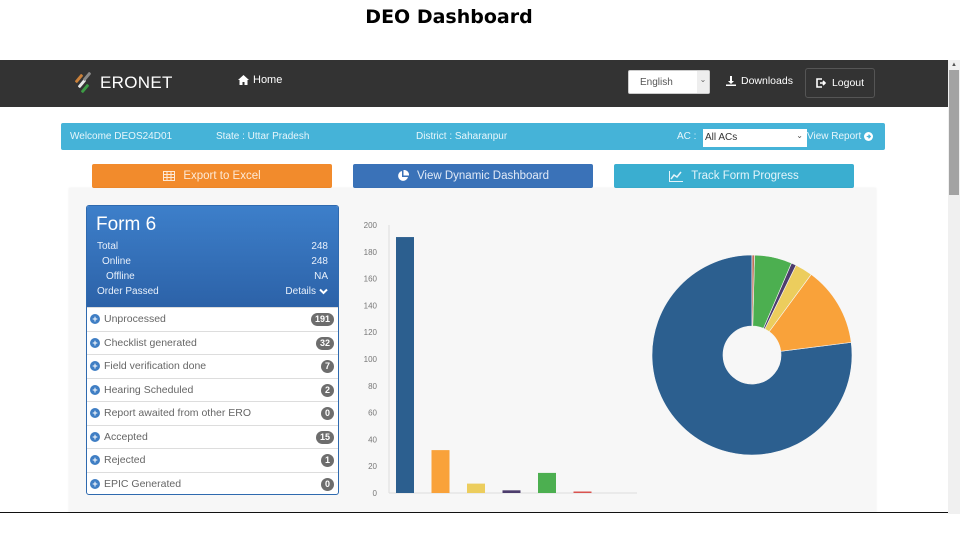  What do you see at coordinates (212, 318) in the screenshot?
I see `status-item: + Unprocessed 191` at bounding box center [212, 318].